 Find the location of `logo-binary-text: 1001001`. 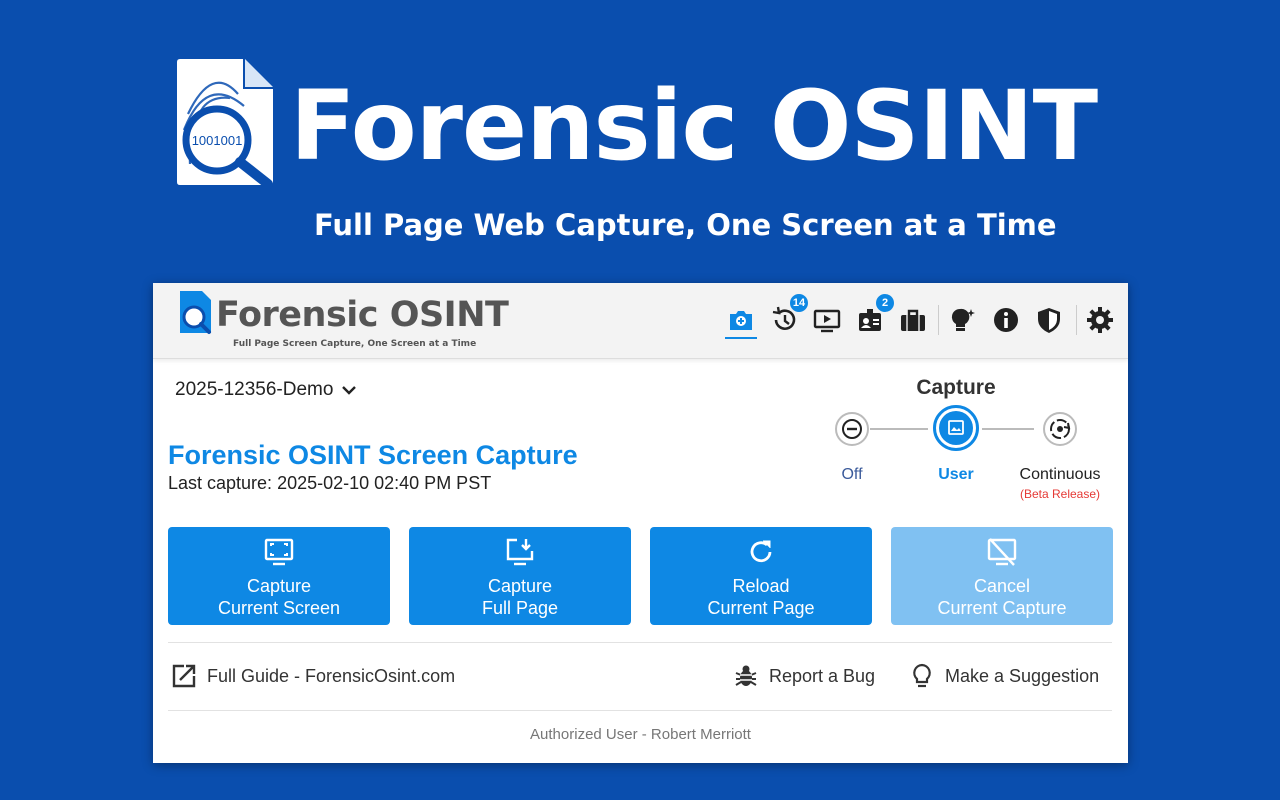

logo-binary-text: 1001001 is located at coordinates (217, 140).